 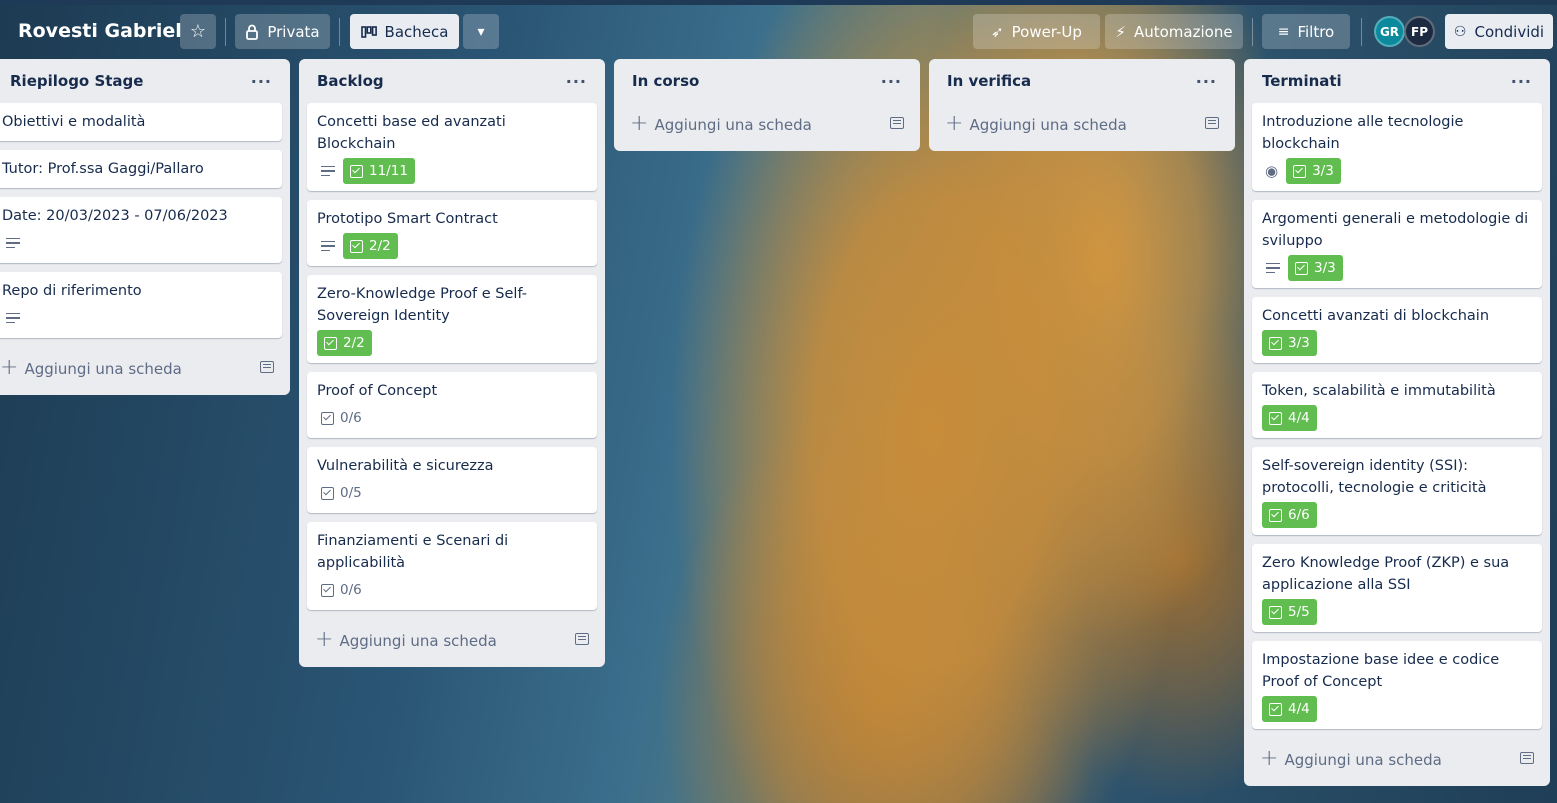 What do you see at coordinates (252, 32) in the screenshot?
I see `lock-icon` at bounding box center [252, 32].